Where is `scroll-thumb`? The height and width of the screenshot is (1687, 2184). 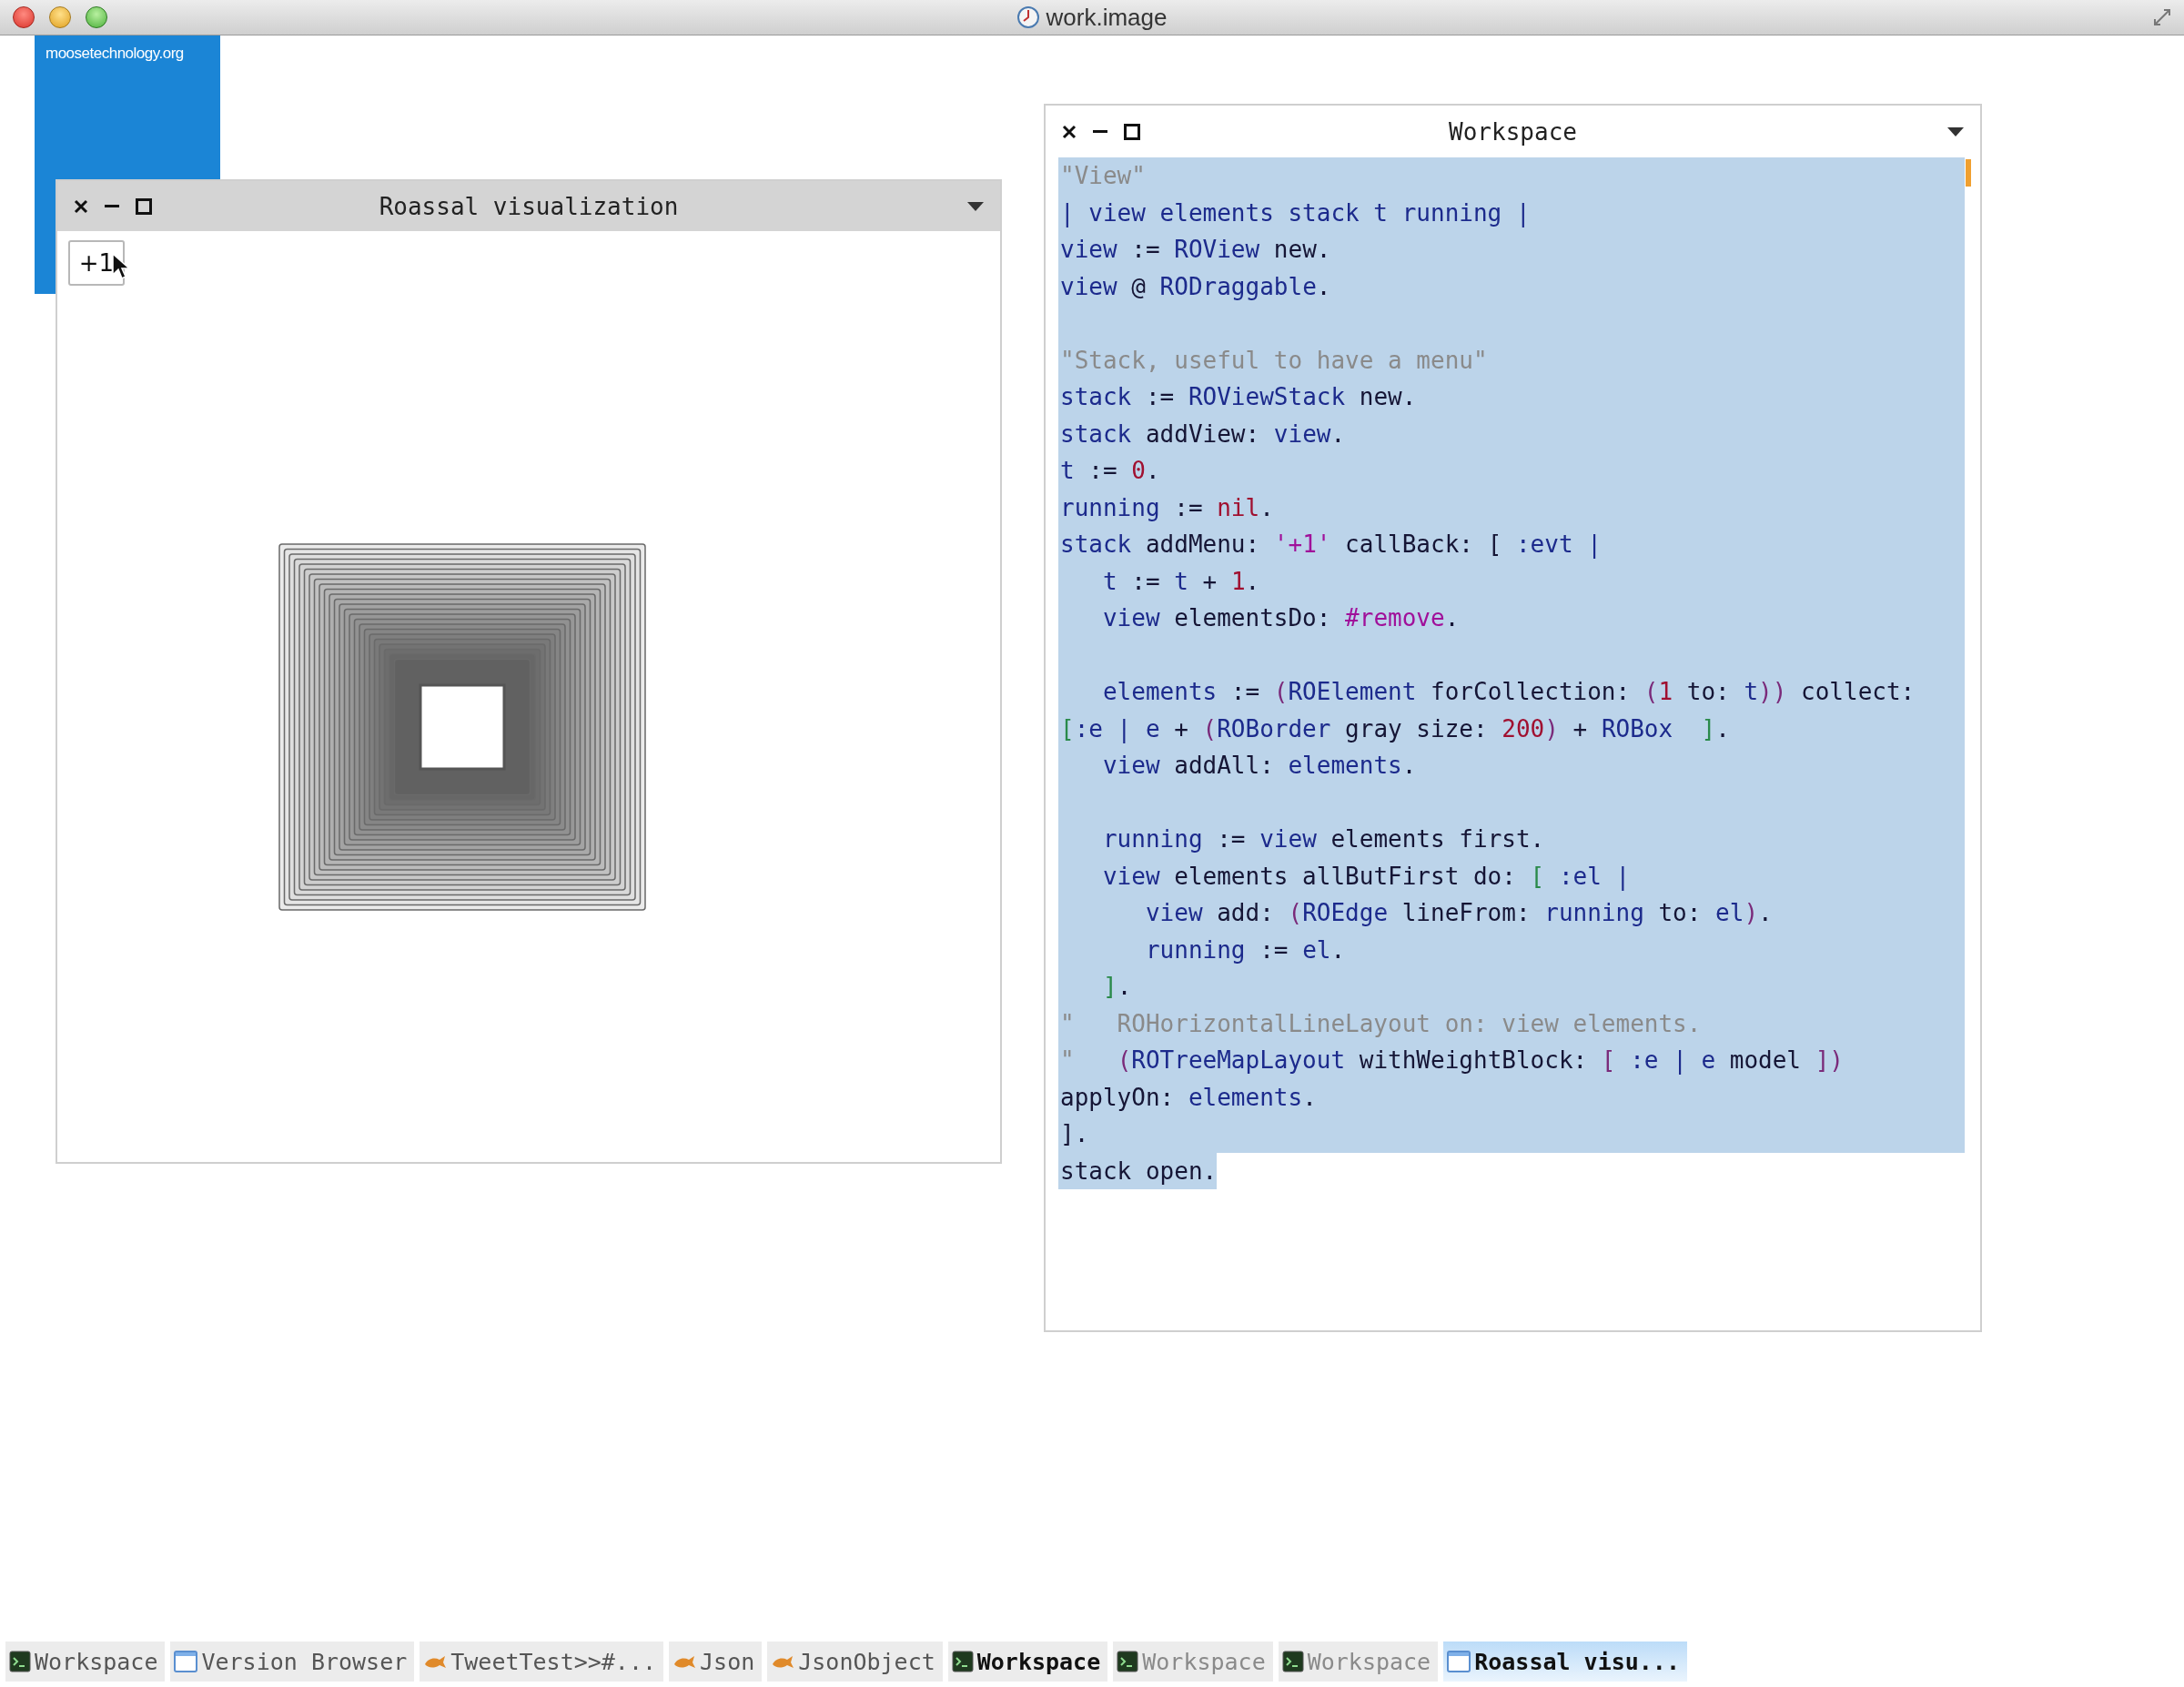 scroll-thumb is located at coordinates (1968, 173).